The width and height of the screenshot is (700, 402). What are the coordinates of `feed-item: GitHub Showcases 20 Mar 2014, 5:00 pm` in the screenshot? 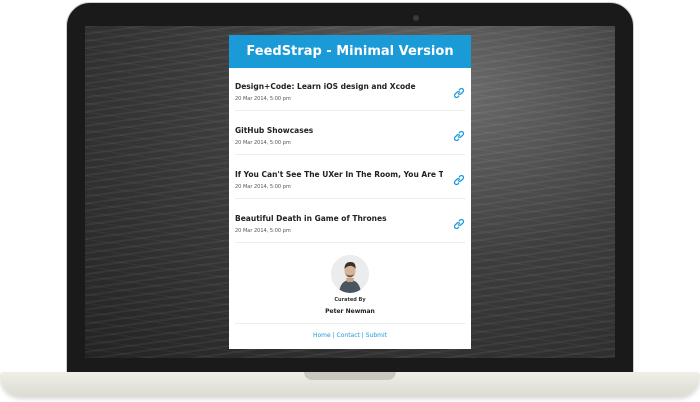 It's located at (350, 133).